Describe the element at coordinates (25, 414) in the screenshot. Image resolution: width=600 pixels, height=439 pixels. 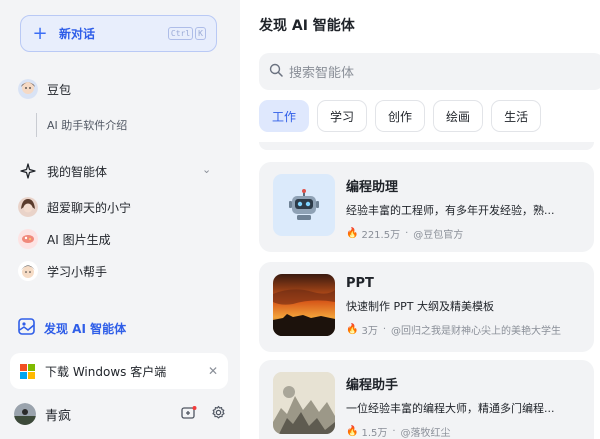
I see `user-avatar` at that location.